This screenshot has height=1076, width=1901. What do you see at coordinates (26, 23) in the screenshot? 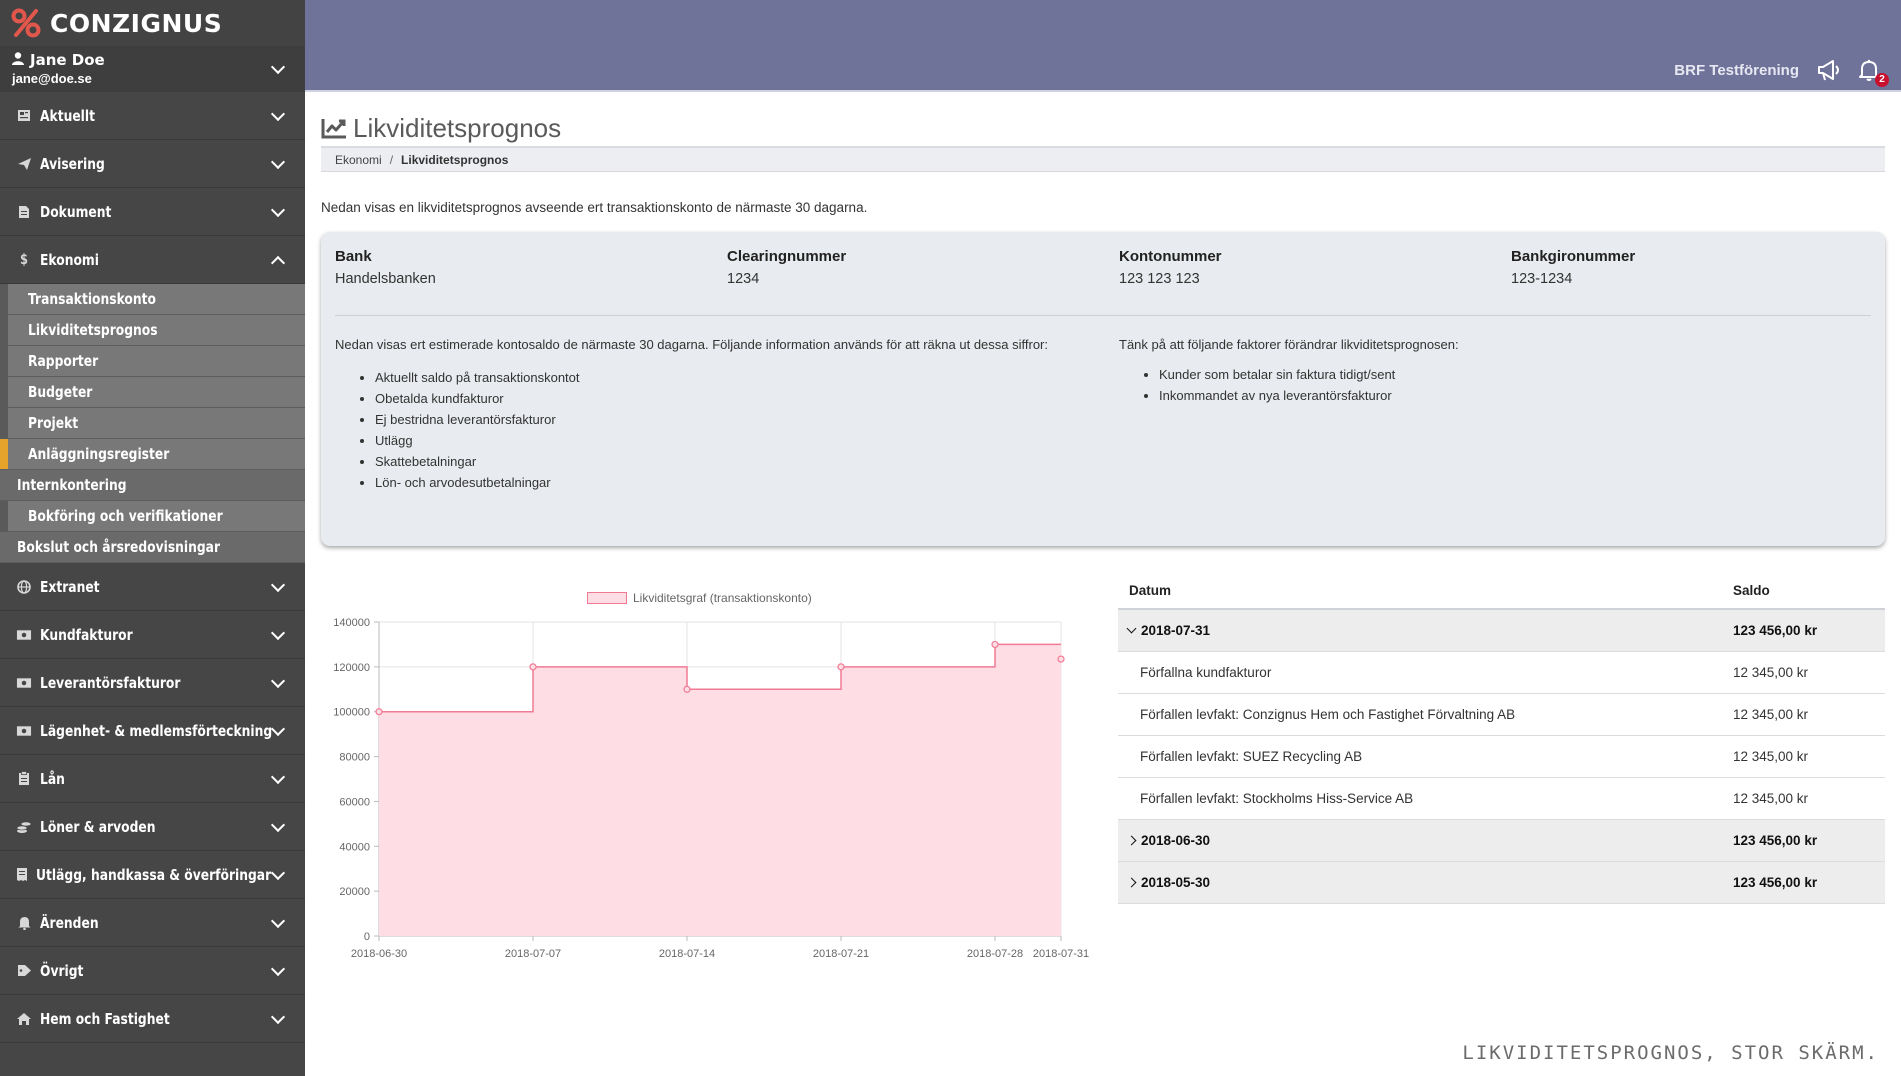
I see `conzignus-logo-icon` at bounding box center [26, 23].